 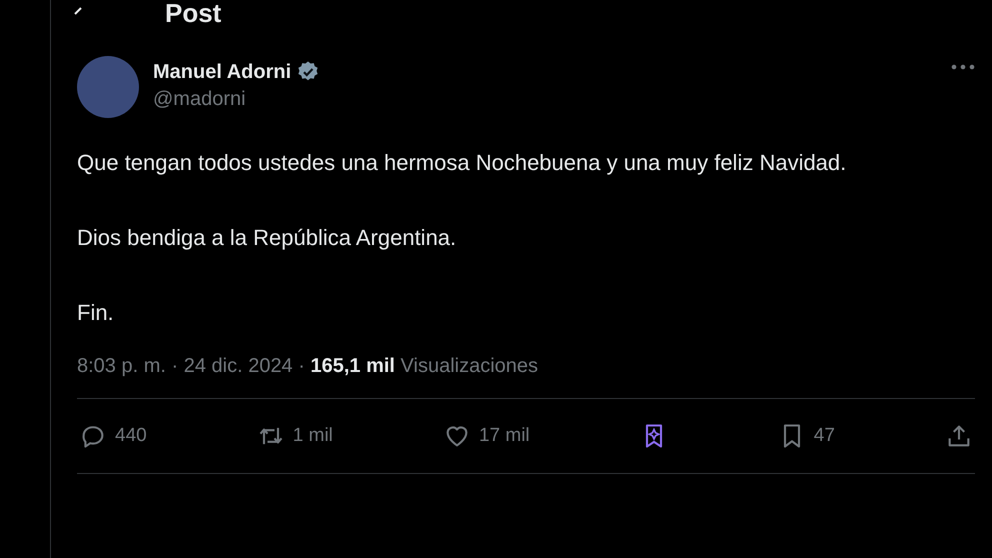 What do you see at coordinates (806, 436) in the screenshot?
I see `bookmark-button: 47` at bounding box center [806, 436].